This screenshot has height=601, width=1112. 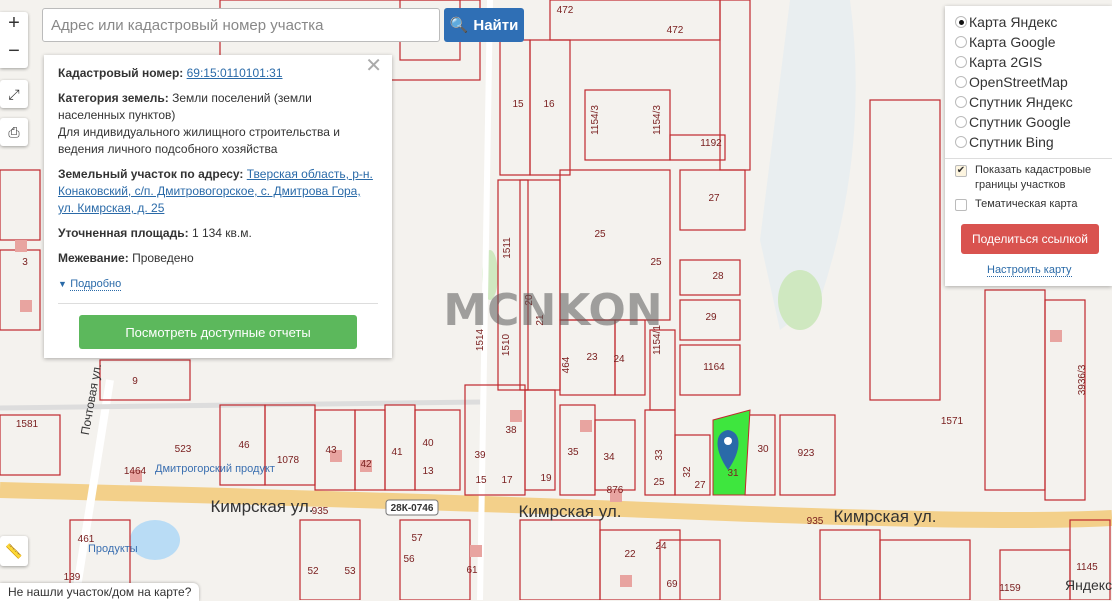 I want to click on checkbox-empty-icon, so click(x=961, y=205).